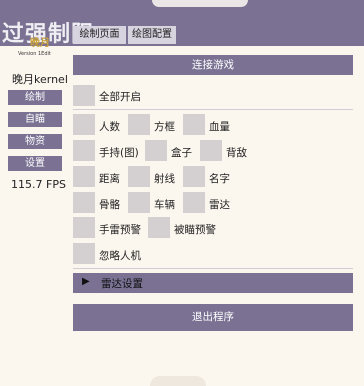  What do you see at coordinates (122, 284) in the screenshot?
I see `radar-settings-label: 雷达设置` at bounding box center [122, 284].